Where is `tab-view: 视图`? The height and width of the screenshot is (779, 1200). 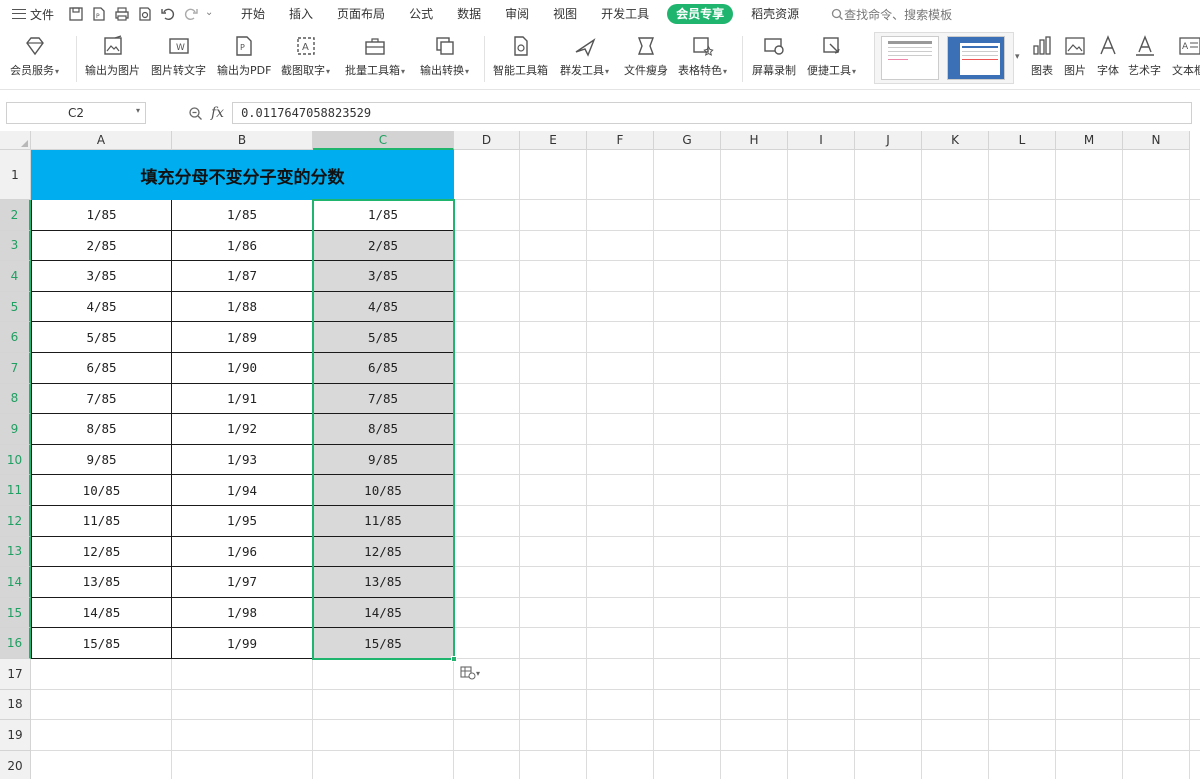
tab-view: 视图 is located at coordinates (565, 14).